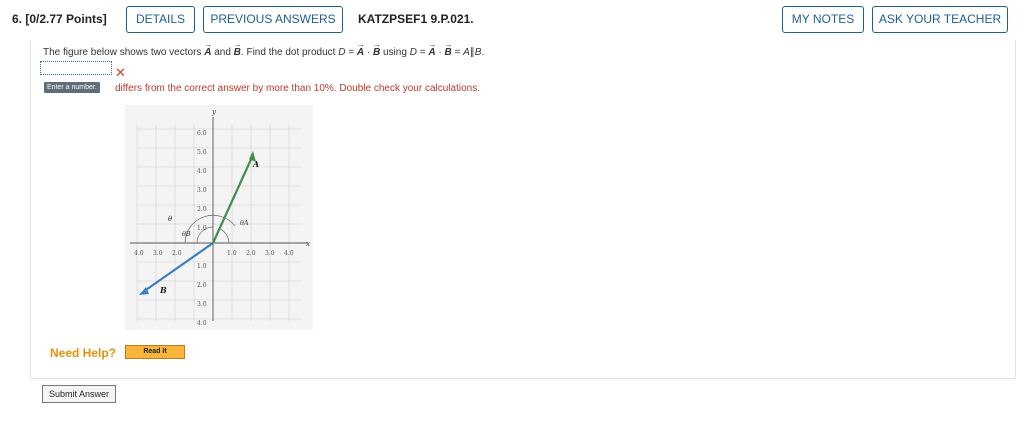  What do you see at coordinates (244, 223) in the screenshot?
I see `theta-a-label: θA` at bounding box center [244, 223].